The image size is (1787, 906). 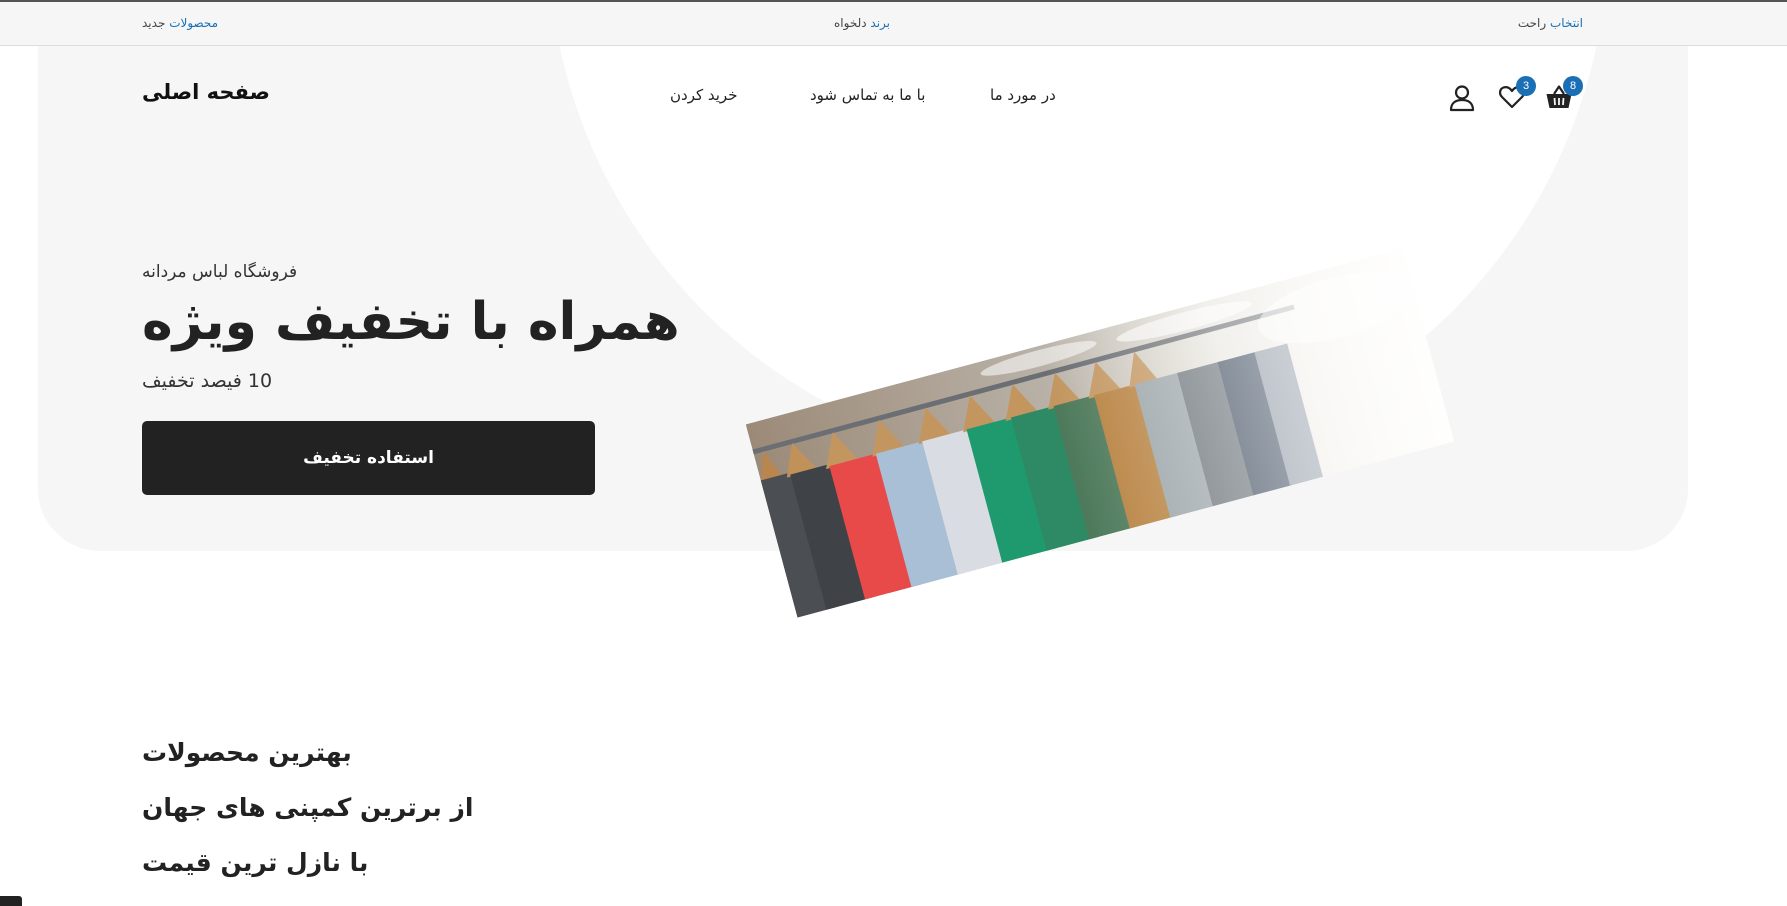 What do you see at coordinates (194, 23) in the screenshot?
I see `topbar-new-products-accent: محصولات` at bounding box center [194, 23].